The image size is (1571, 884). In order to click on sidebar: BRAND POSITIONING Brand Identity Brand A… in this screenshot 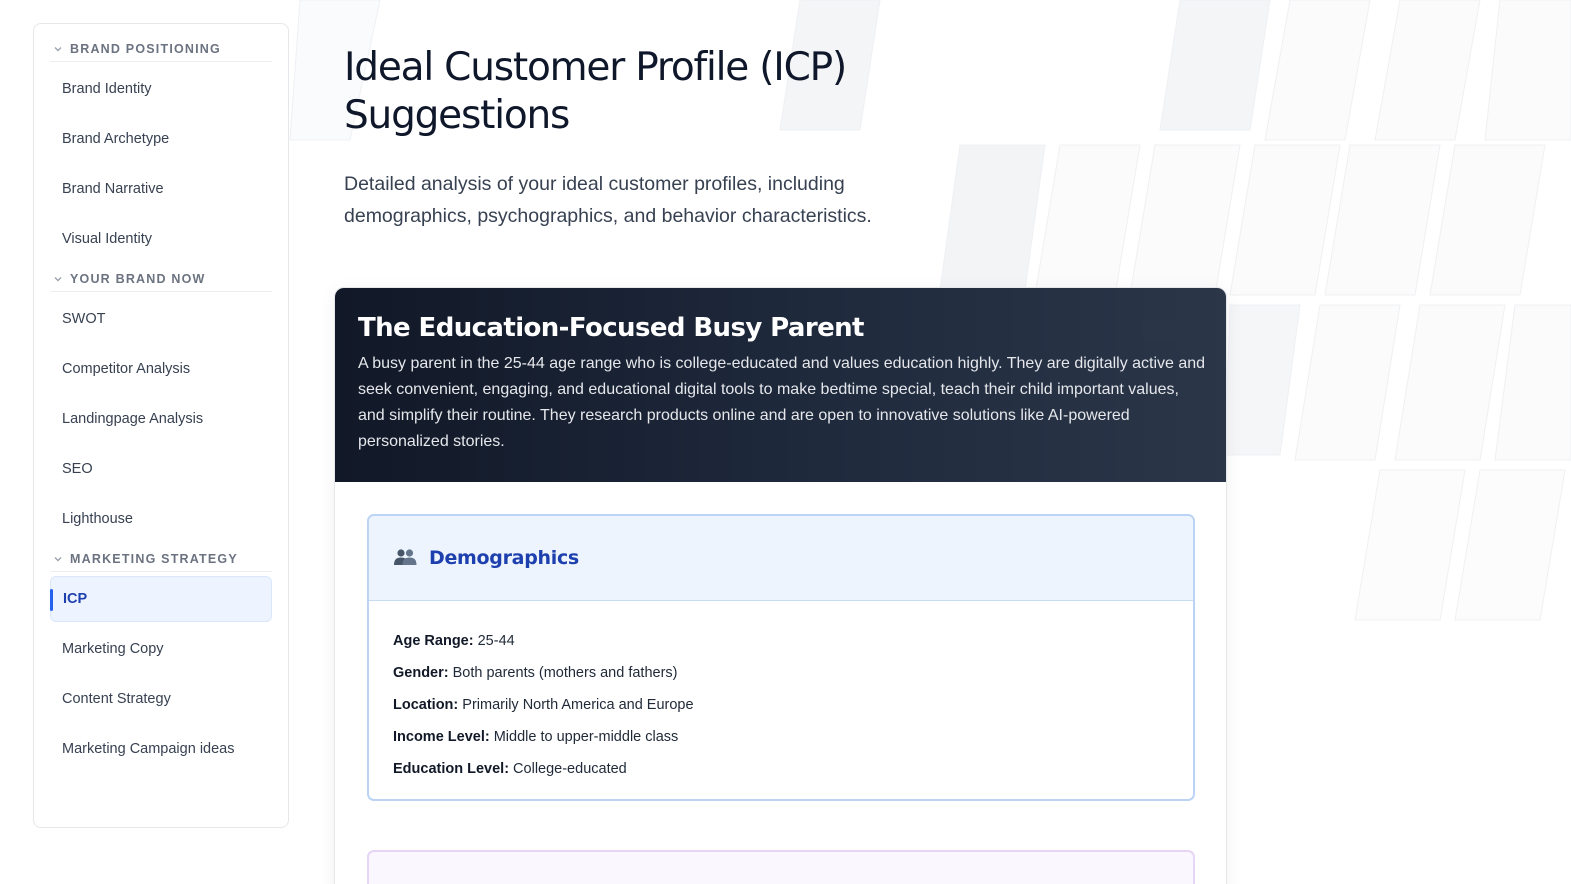, I will do `click(161, 425)`.